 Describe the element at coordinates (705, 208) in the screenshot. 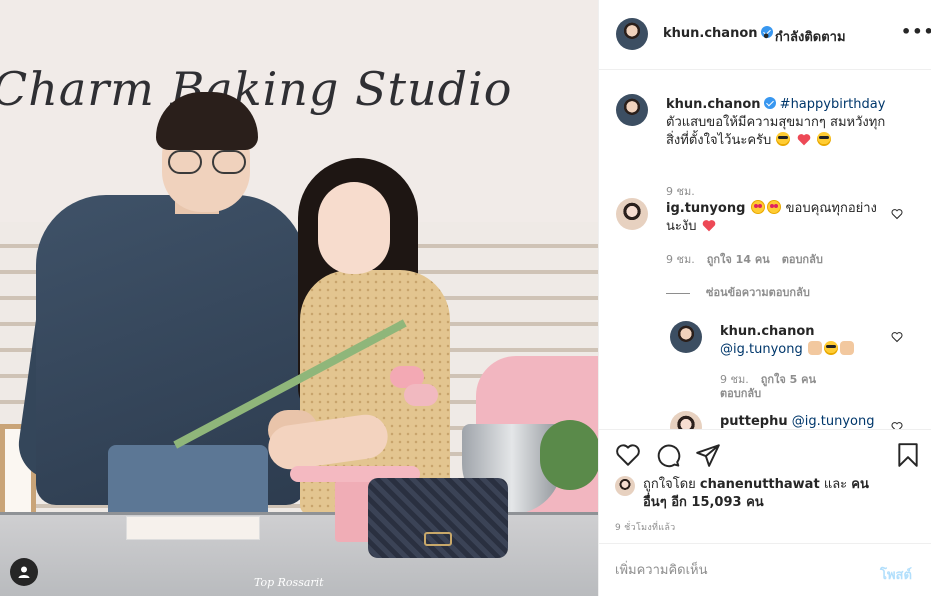

I see `comment-username: ig.tunyong` at that location.